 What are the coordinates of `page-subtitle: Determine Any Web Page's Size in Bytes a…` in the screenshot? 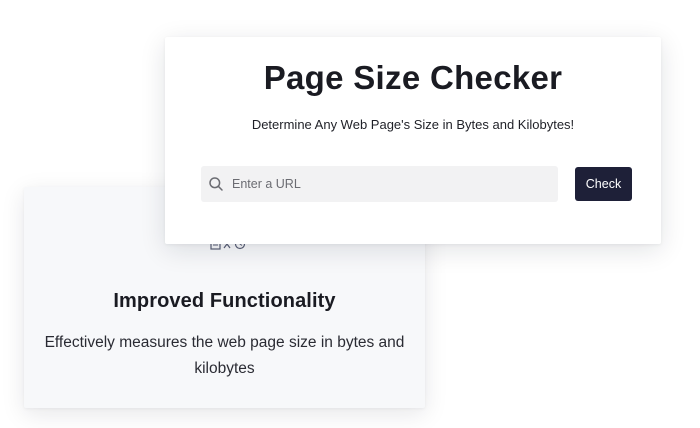 It's located at (413, 124).